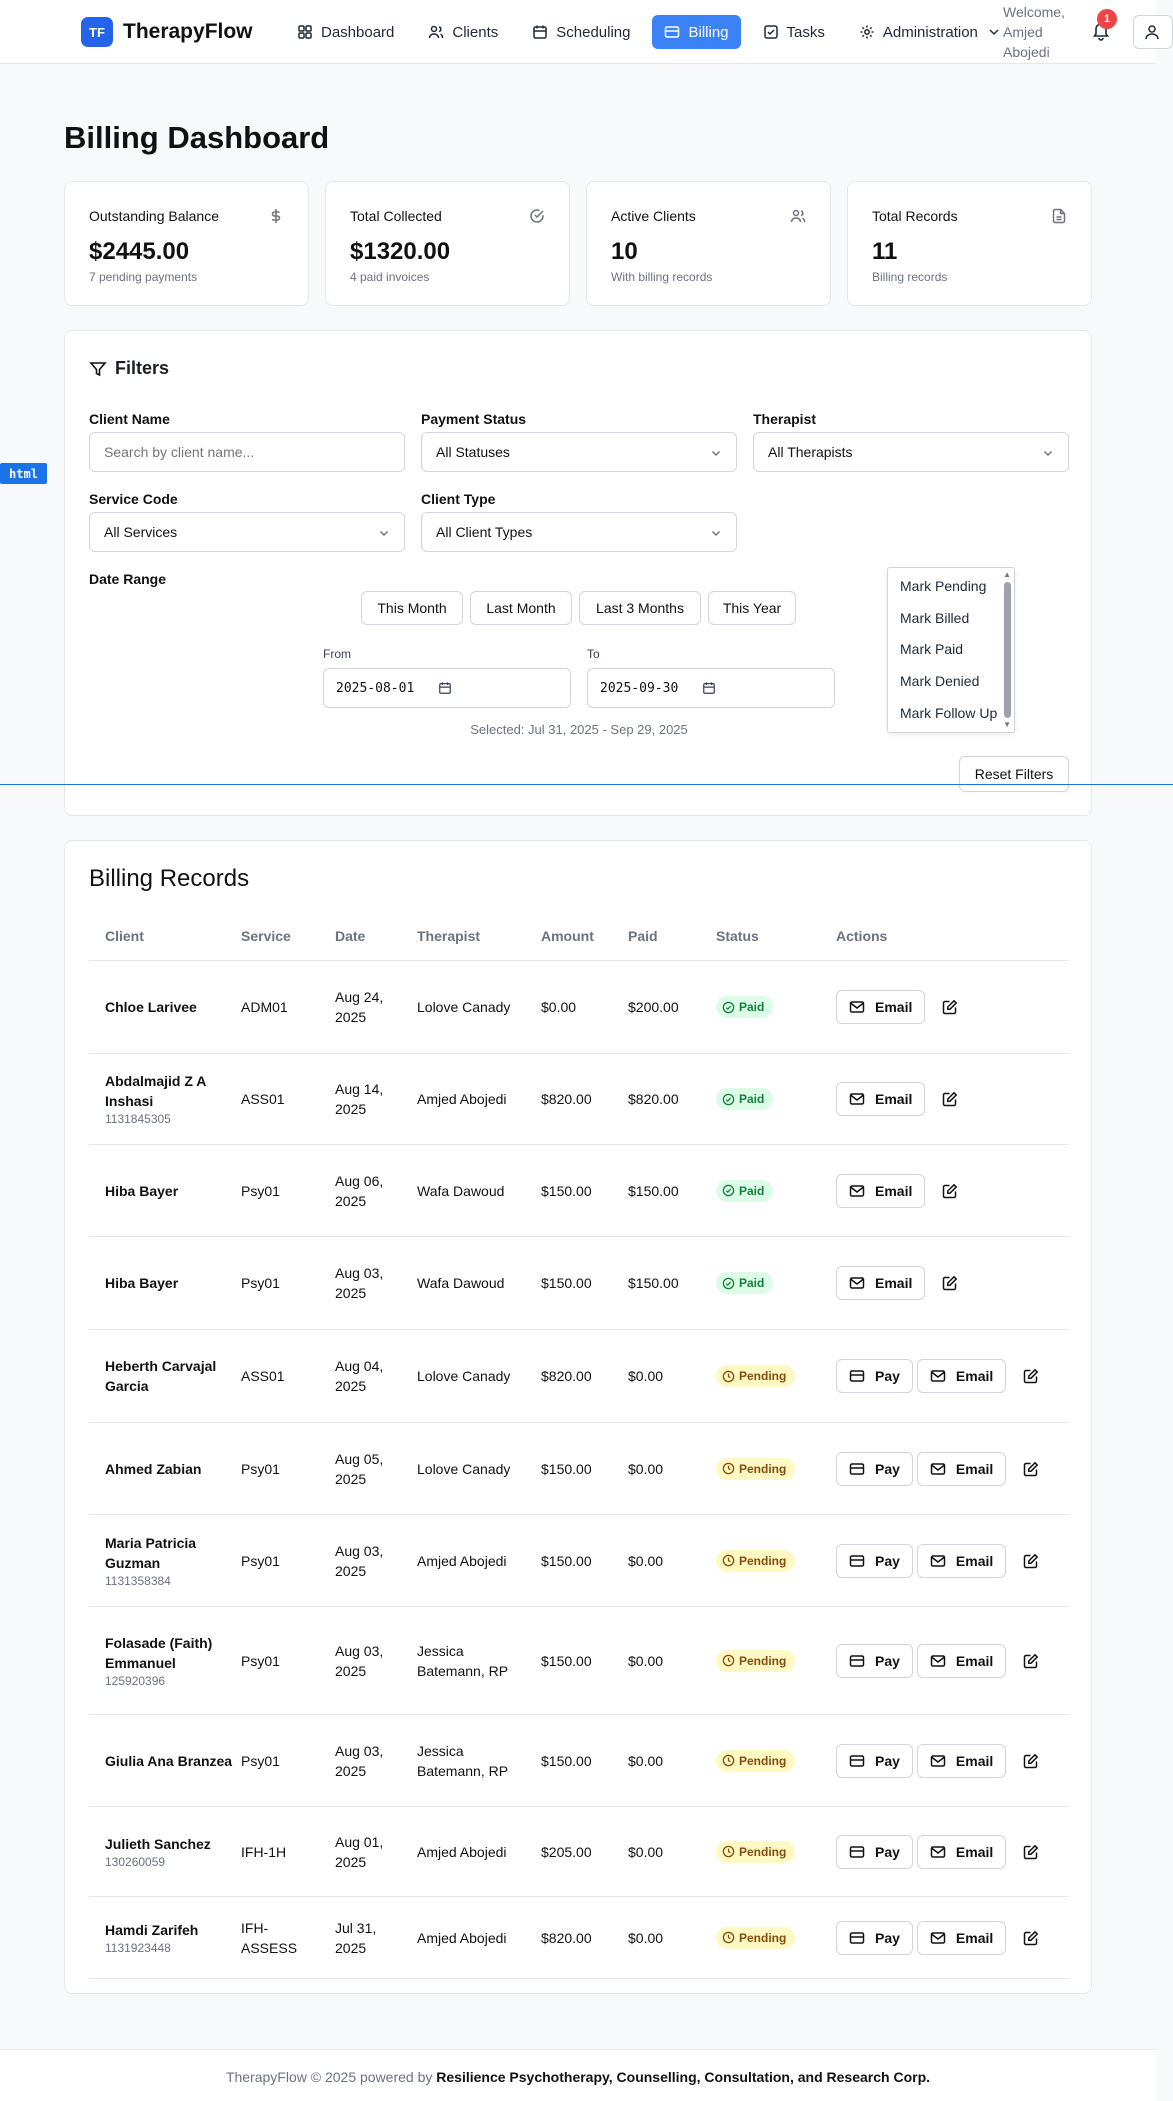 This screenshot has height=2101, width=1173. Describe the element at coordinates (463, 32) in the screenshot. I see `nav-clients: Clients` at that location.